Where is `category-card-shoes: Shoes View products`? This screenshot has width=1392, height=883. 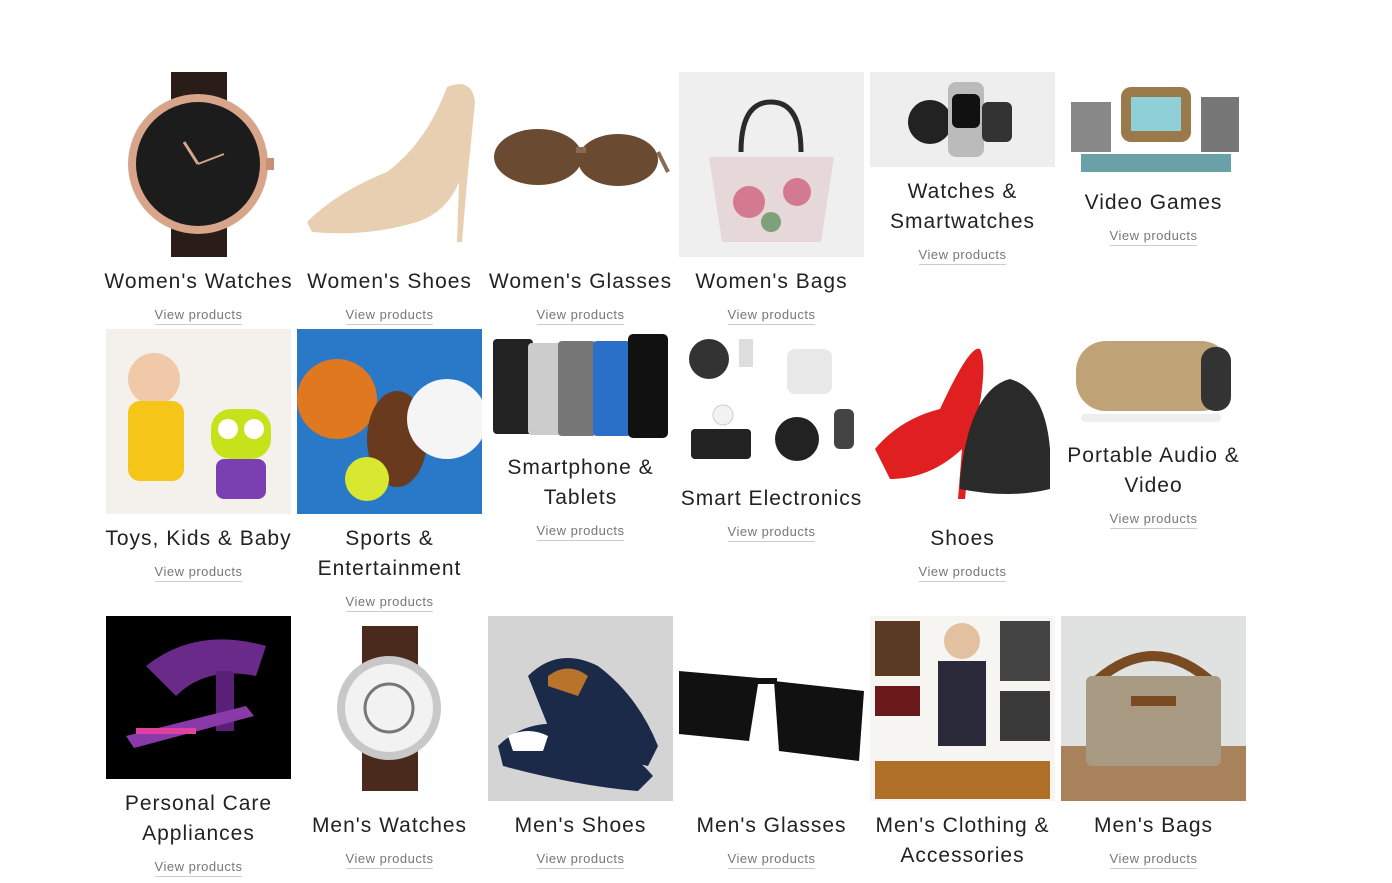
category-card-shoes: Shoes View products is located at coordinates (962, 455).